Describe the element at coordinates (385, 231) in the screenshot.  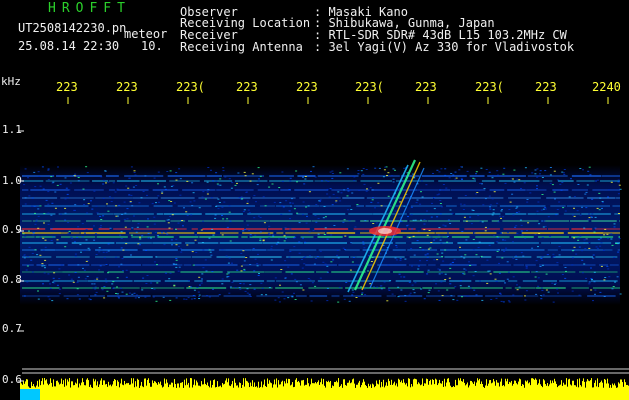
I see `meteor-core` at that location.